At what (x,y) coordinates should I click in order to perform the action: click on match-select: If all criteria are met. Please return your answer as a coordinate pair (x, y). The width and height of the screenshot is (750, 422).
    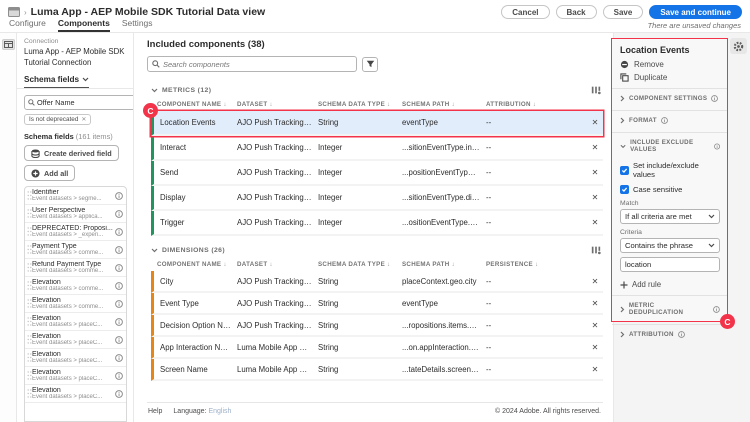
    Looking at the image, I should click on (670, 216).